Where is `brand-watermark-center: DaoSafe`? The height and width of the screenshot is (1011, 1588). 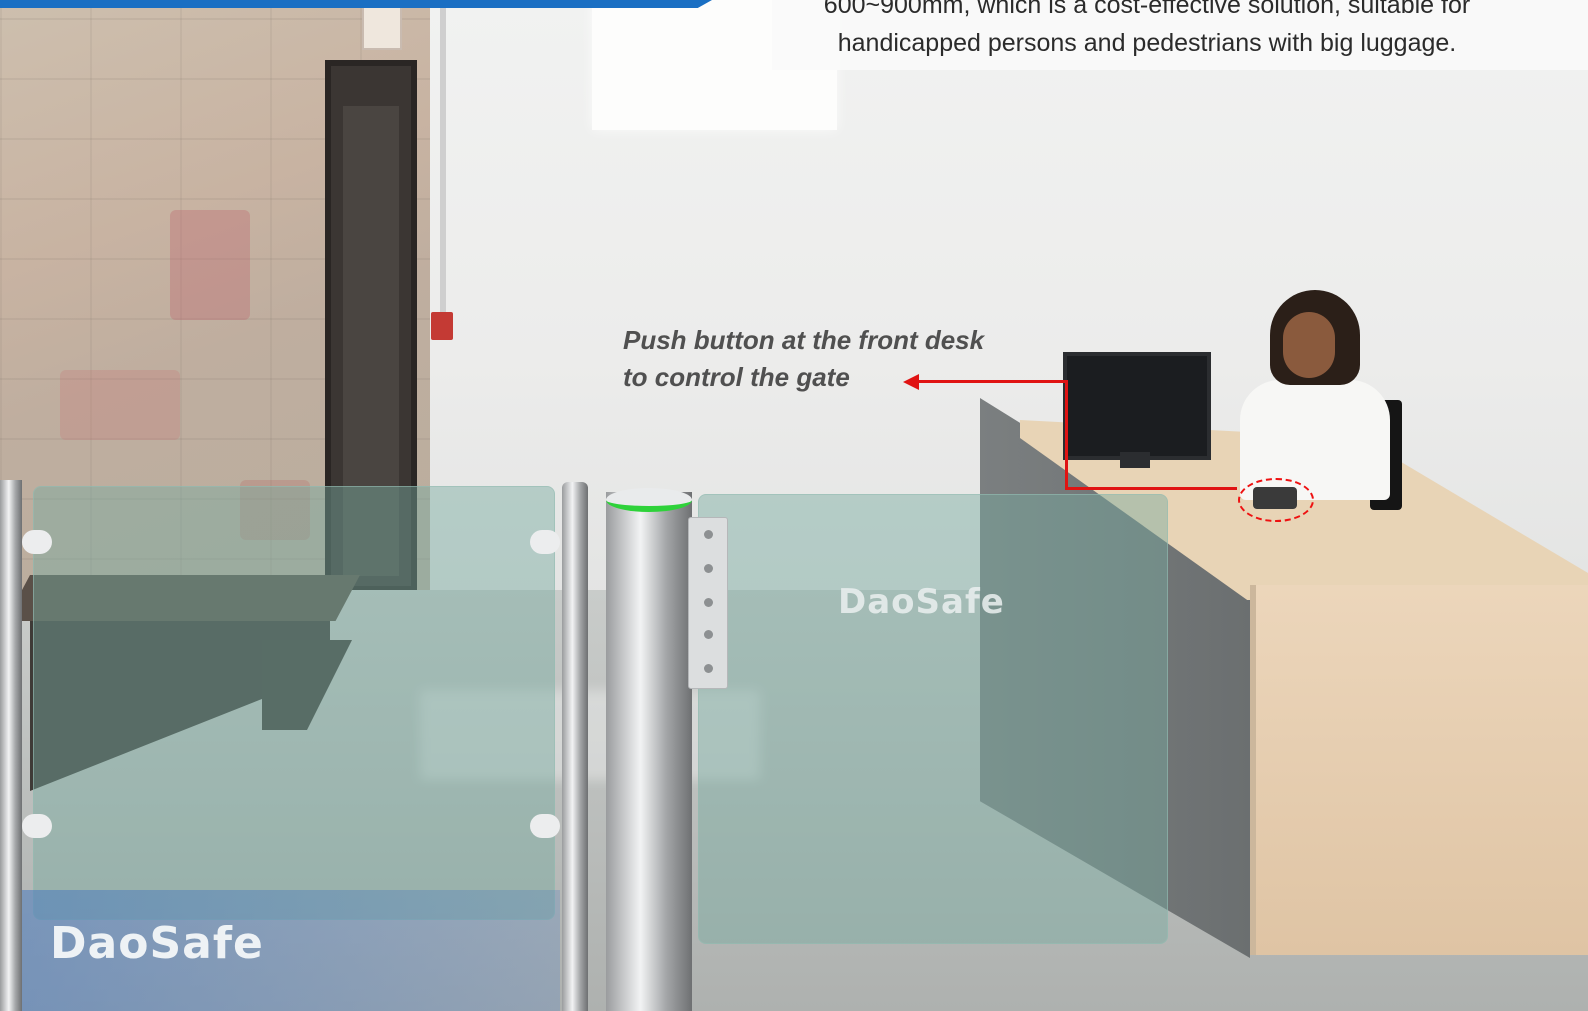
brand-watermark-center: DaoSafe is located at coordinates (921, 602).